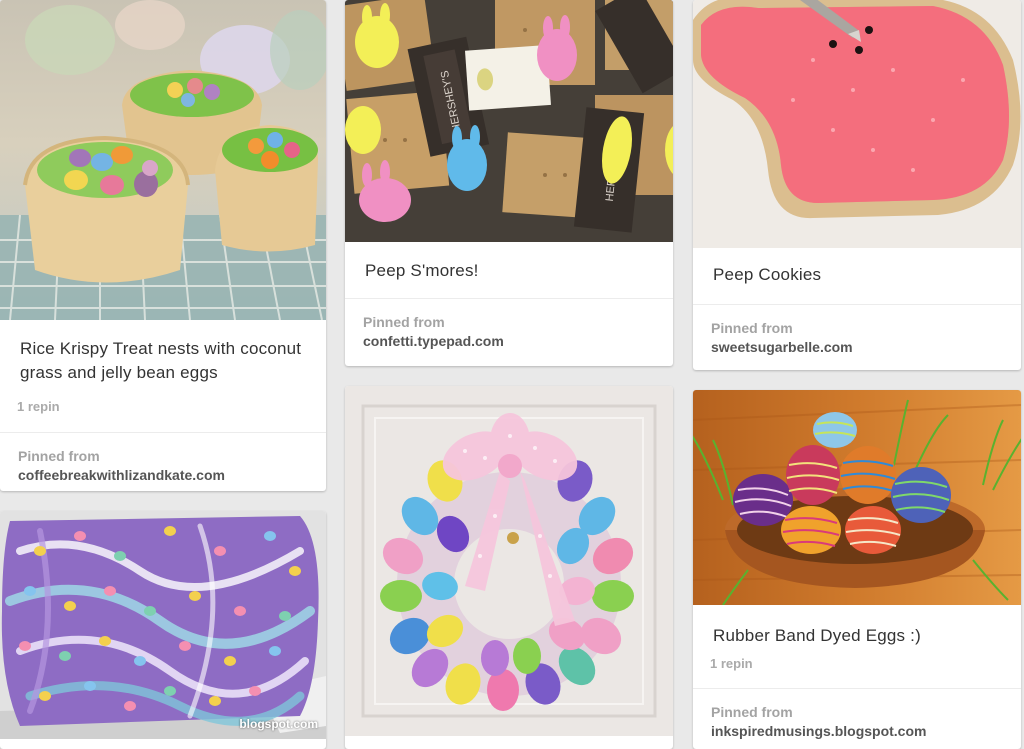  Describe the element at coordinates (278, 724) in the screenshot. I see `image-watermark: blogspot.com` at that location.